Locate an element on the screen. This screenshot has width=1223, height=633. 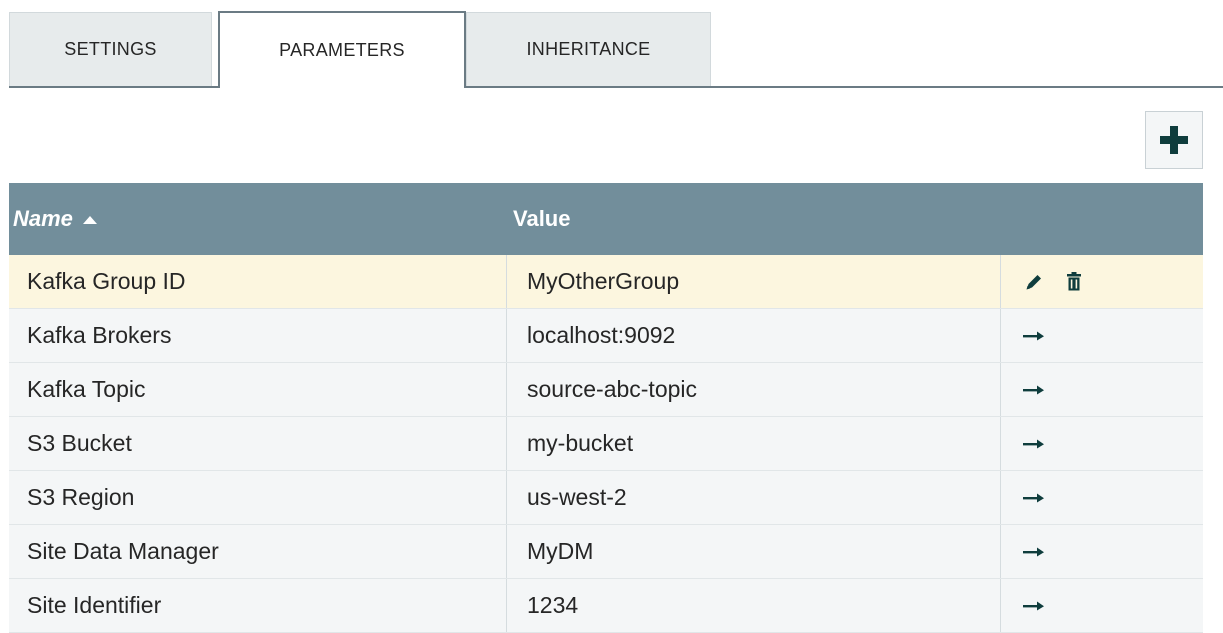
parameter-value: us-west-2 is located at coordinates (754, 497).